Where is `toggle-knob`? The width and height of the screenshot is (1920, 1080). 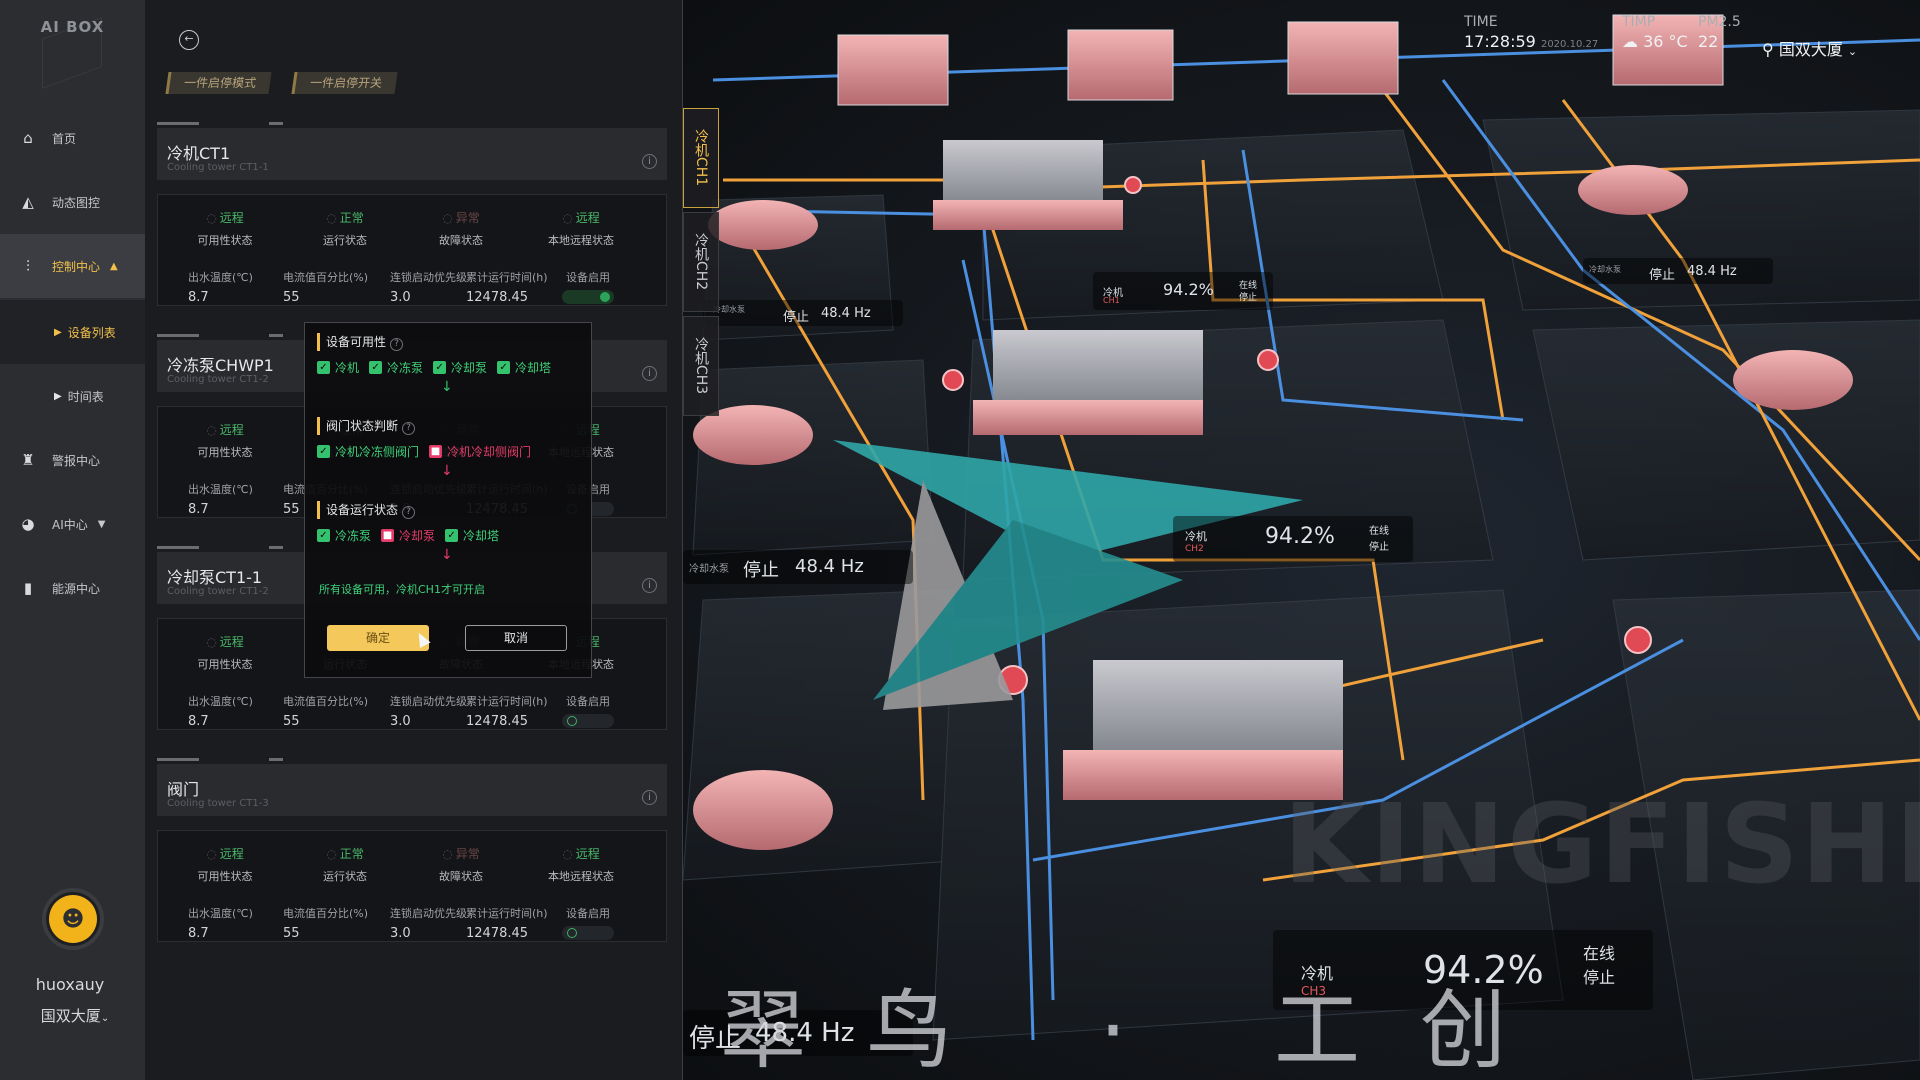 toggle-knob is located at coordinates (572, 933).